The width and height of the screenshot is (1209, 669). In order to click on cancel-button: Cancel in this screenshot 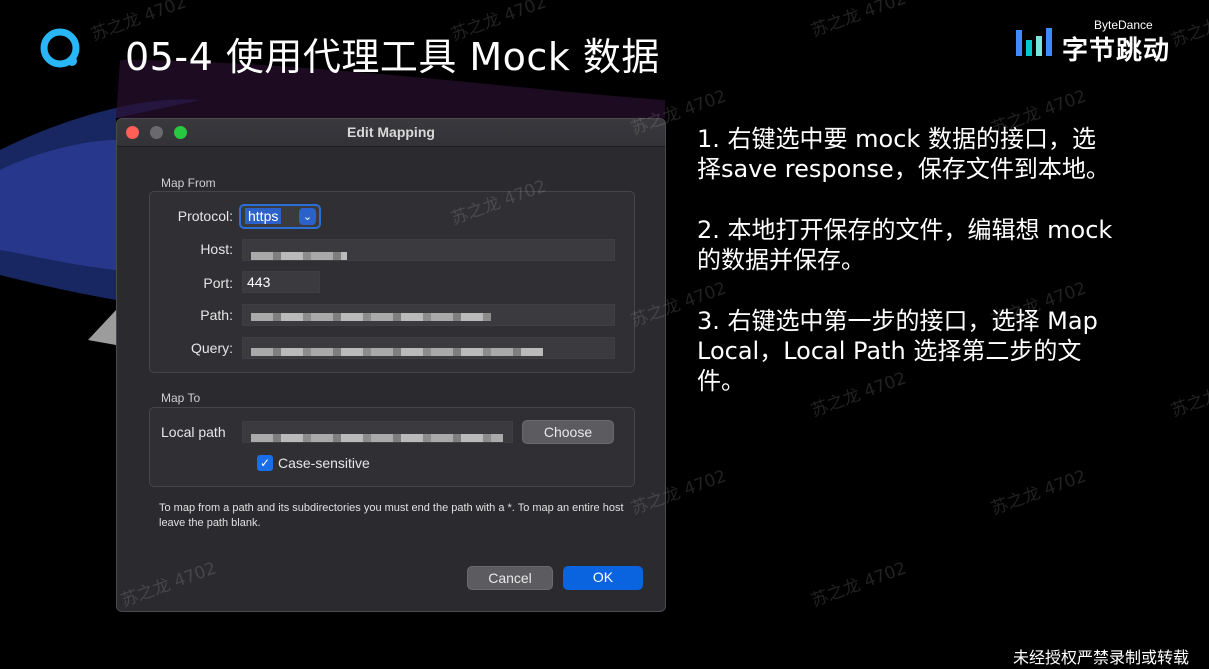, I will do `click(510, 578)`.